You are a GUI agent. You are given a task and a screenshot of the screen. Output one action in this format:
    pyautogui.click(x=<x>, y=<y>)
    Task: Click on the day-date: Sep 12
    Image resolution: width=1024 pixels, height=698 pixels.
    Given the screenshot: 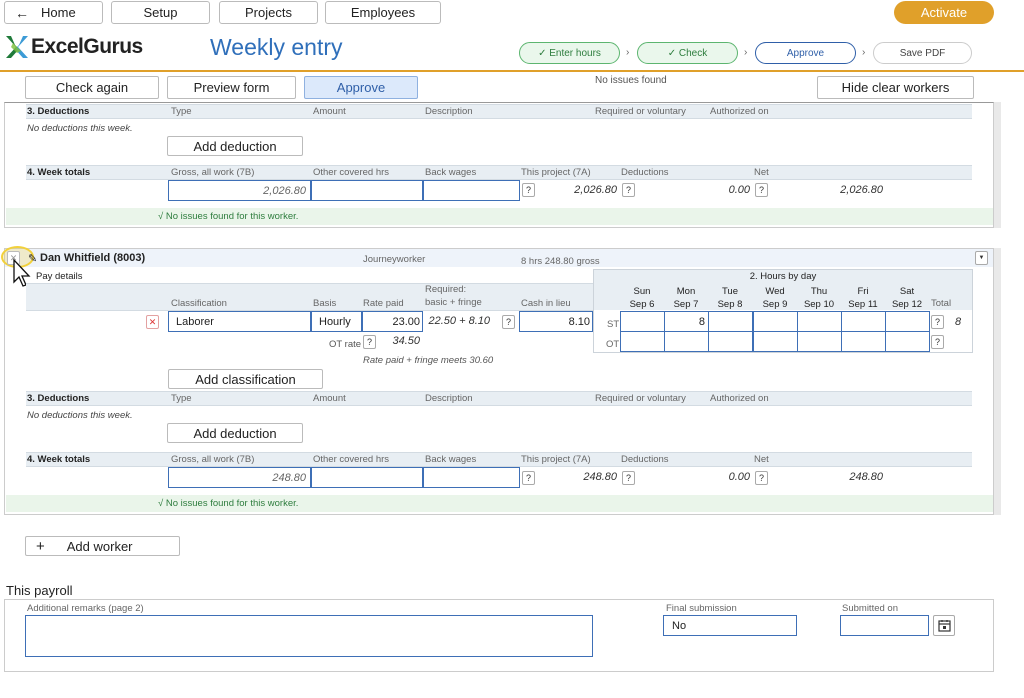 What is the action you would take?
    pyautogui.click(x=907, y=304)
    